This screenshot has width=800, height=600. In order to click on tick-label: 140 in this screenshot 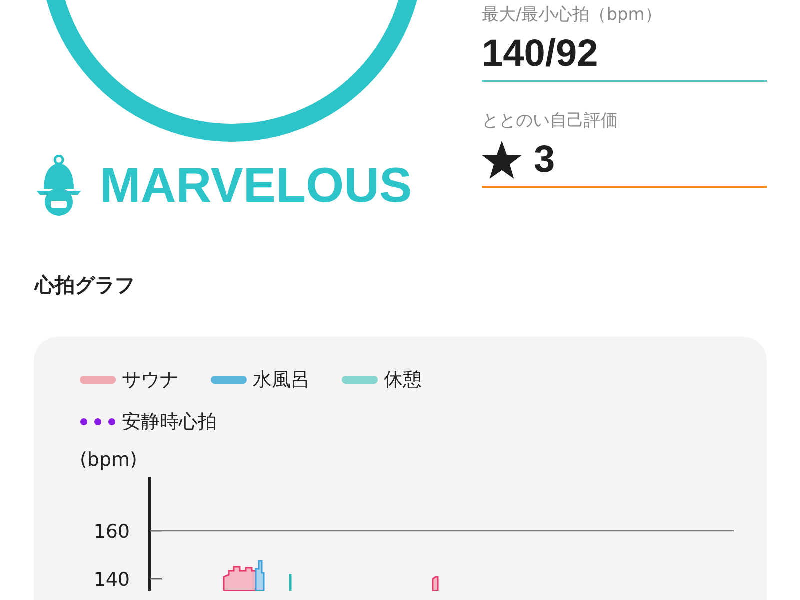, I will do `click(112, 580)`.